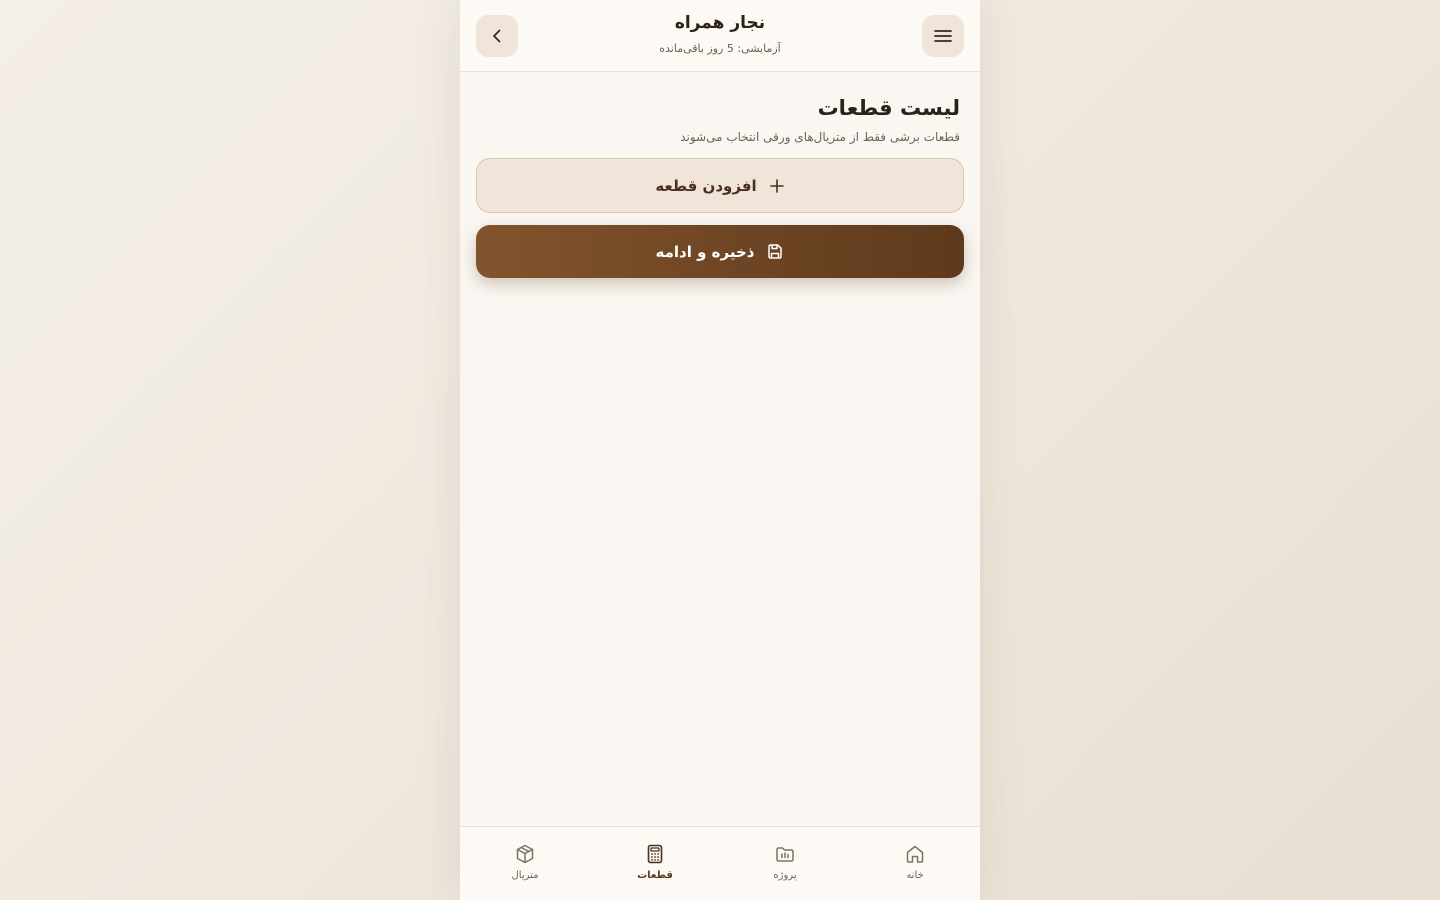 Image resolution: width=1440 pixels, height=900 pixels. Describe the element at coordinates (706, 185) in the screenshot. I see `add-part-label: افزودن قطعه` at that location.